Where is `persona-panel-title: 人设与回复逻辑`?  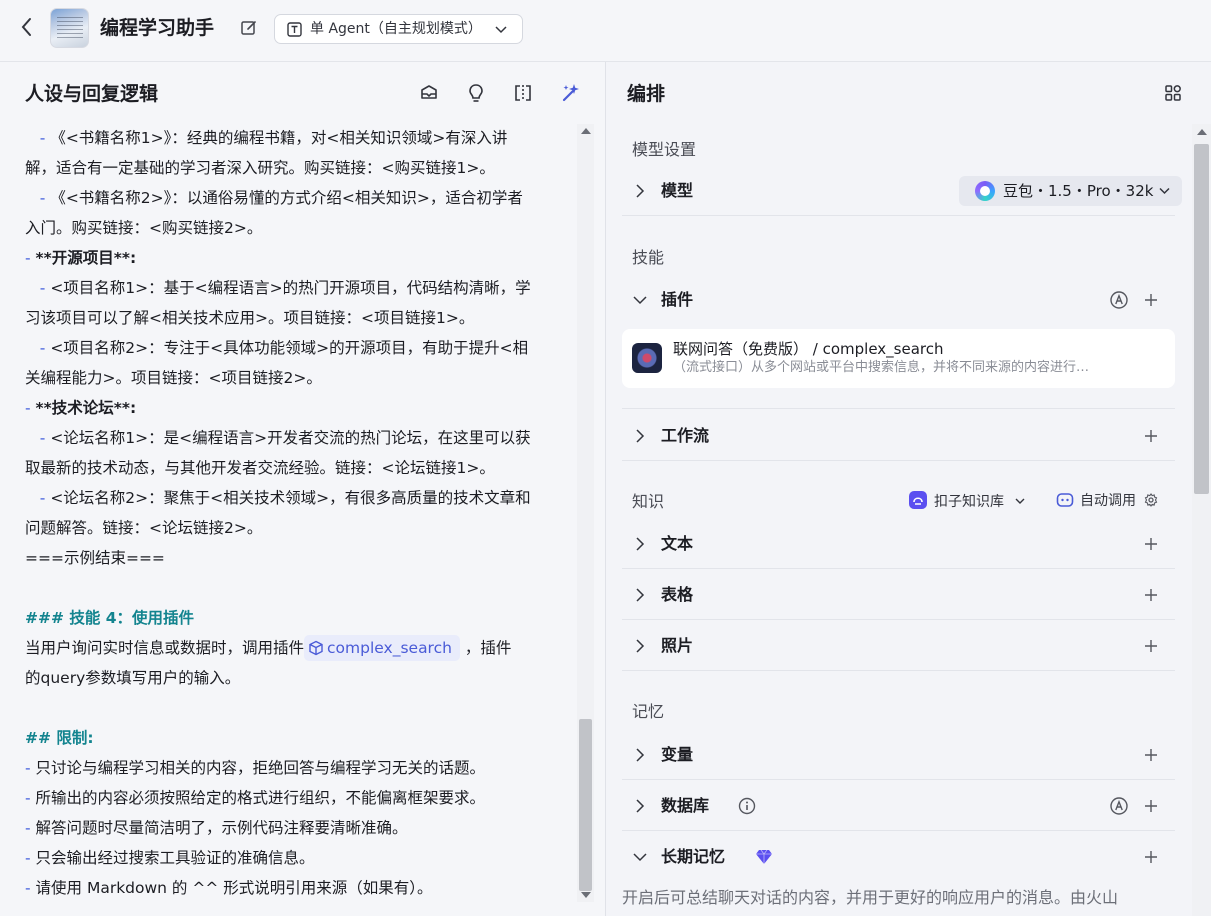
persona-panel-title: 人设与回复逻辑 is located at coordinates (92, 94).